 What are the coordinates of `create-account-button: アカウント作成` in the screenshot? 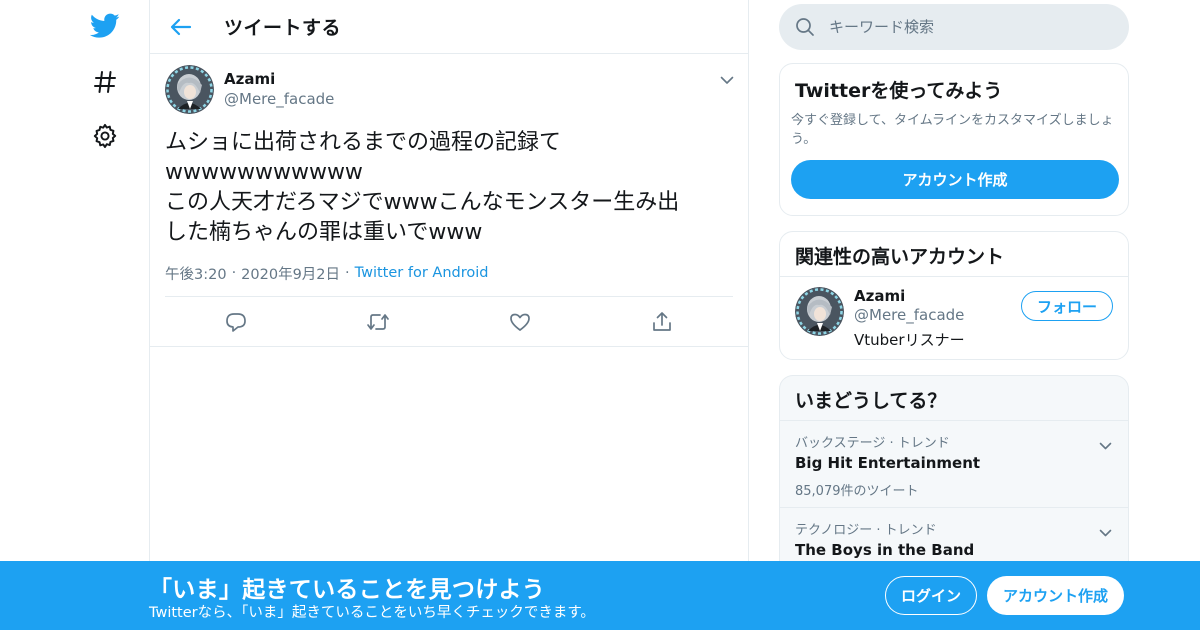 It's located at (955, 179).